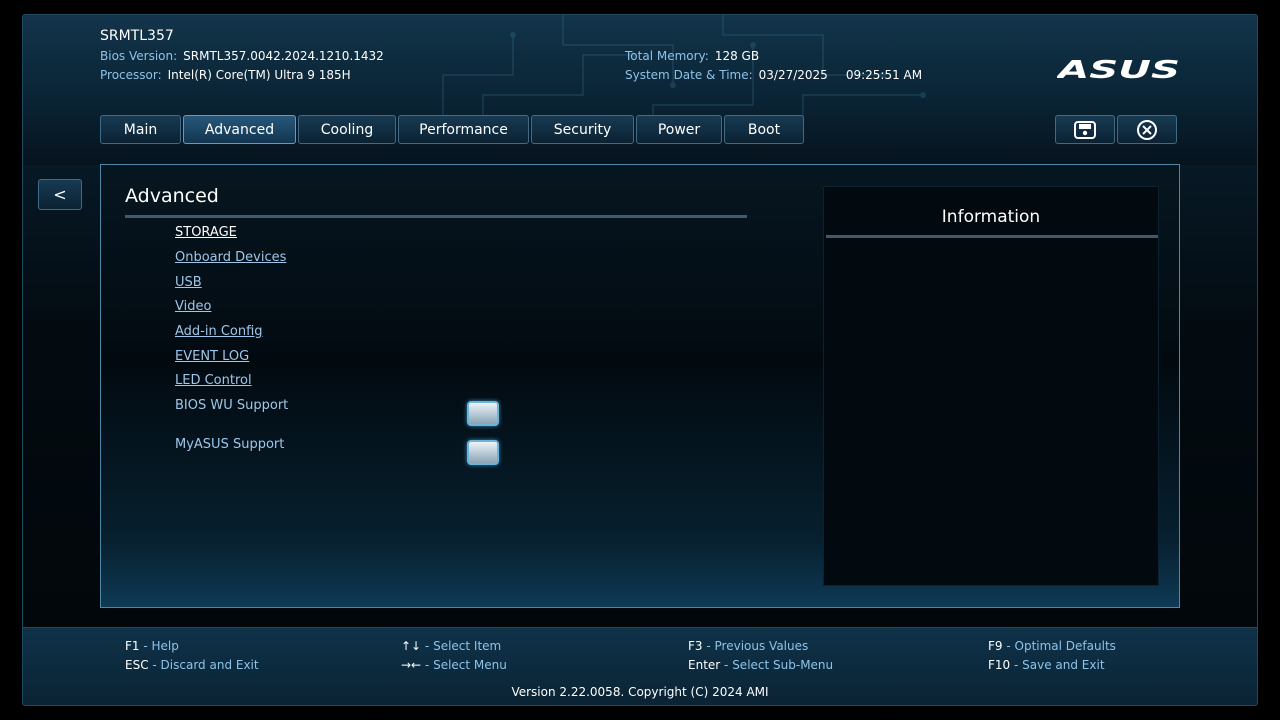 The height and width of the screenshot is (720, 1280). What do you see at coordinates (172, 196) in the screenshot?
I see `page-title: Advanced` at bounding box center [172, 196].